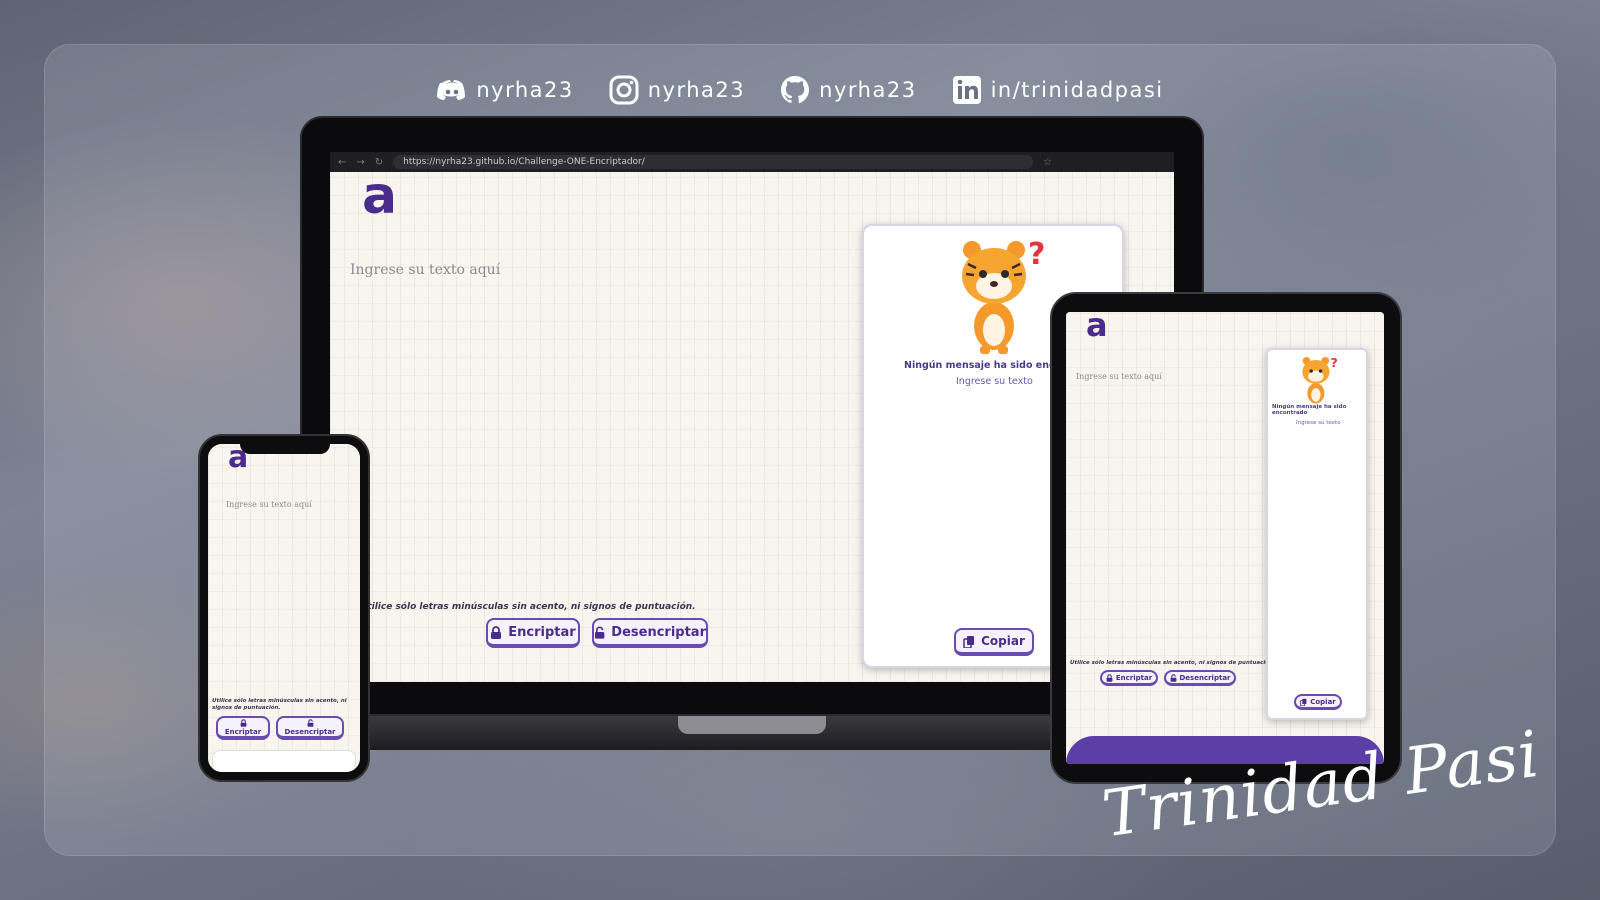  What do you see at coordinates (284, 761) in the screenshot?
I see `phone-output-panel` at bounding box center [284, 761].